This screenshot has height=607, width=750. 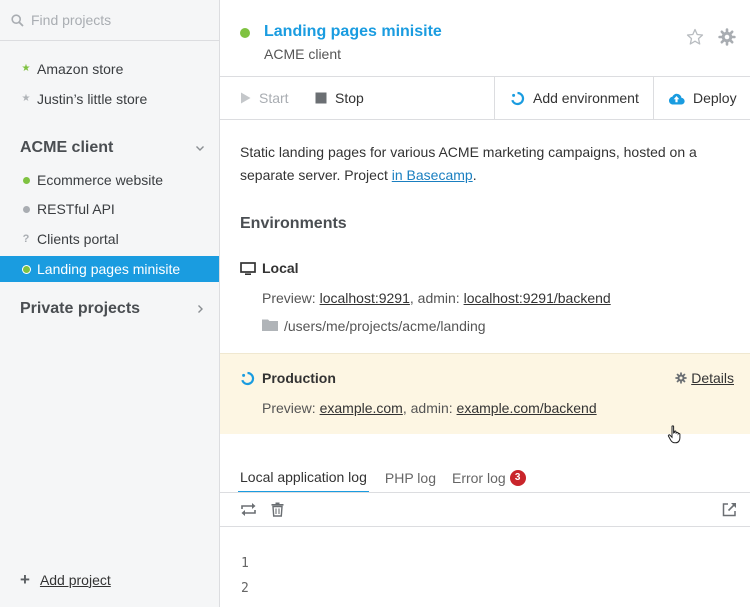 I want to click on plus-icon: +, so click(x=25, y=579).